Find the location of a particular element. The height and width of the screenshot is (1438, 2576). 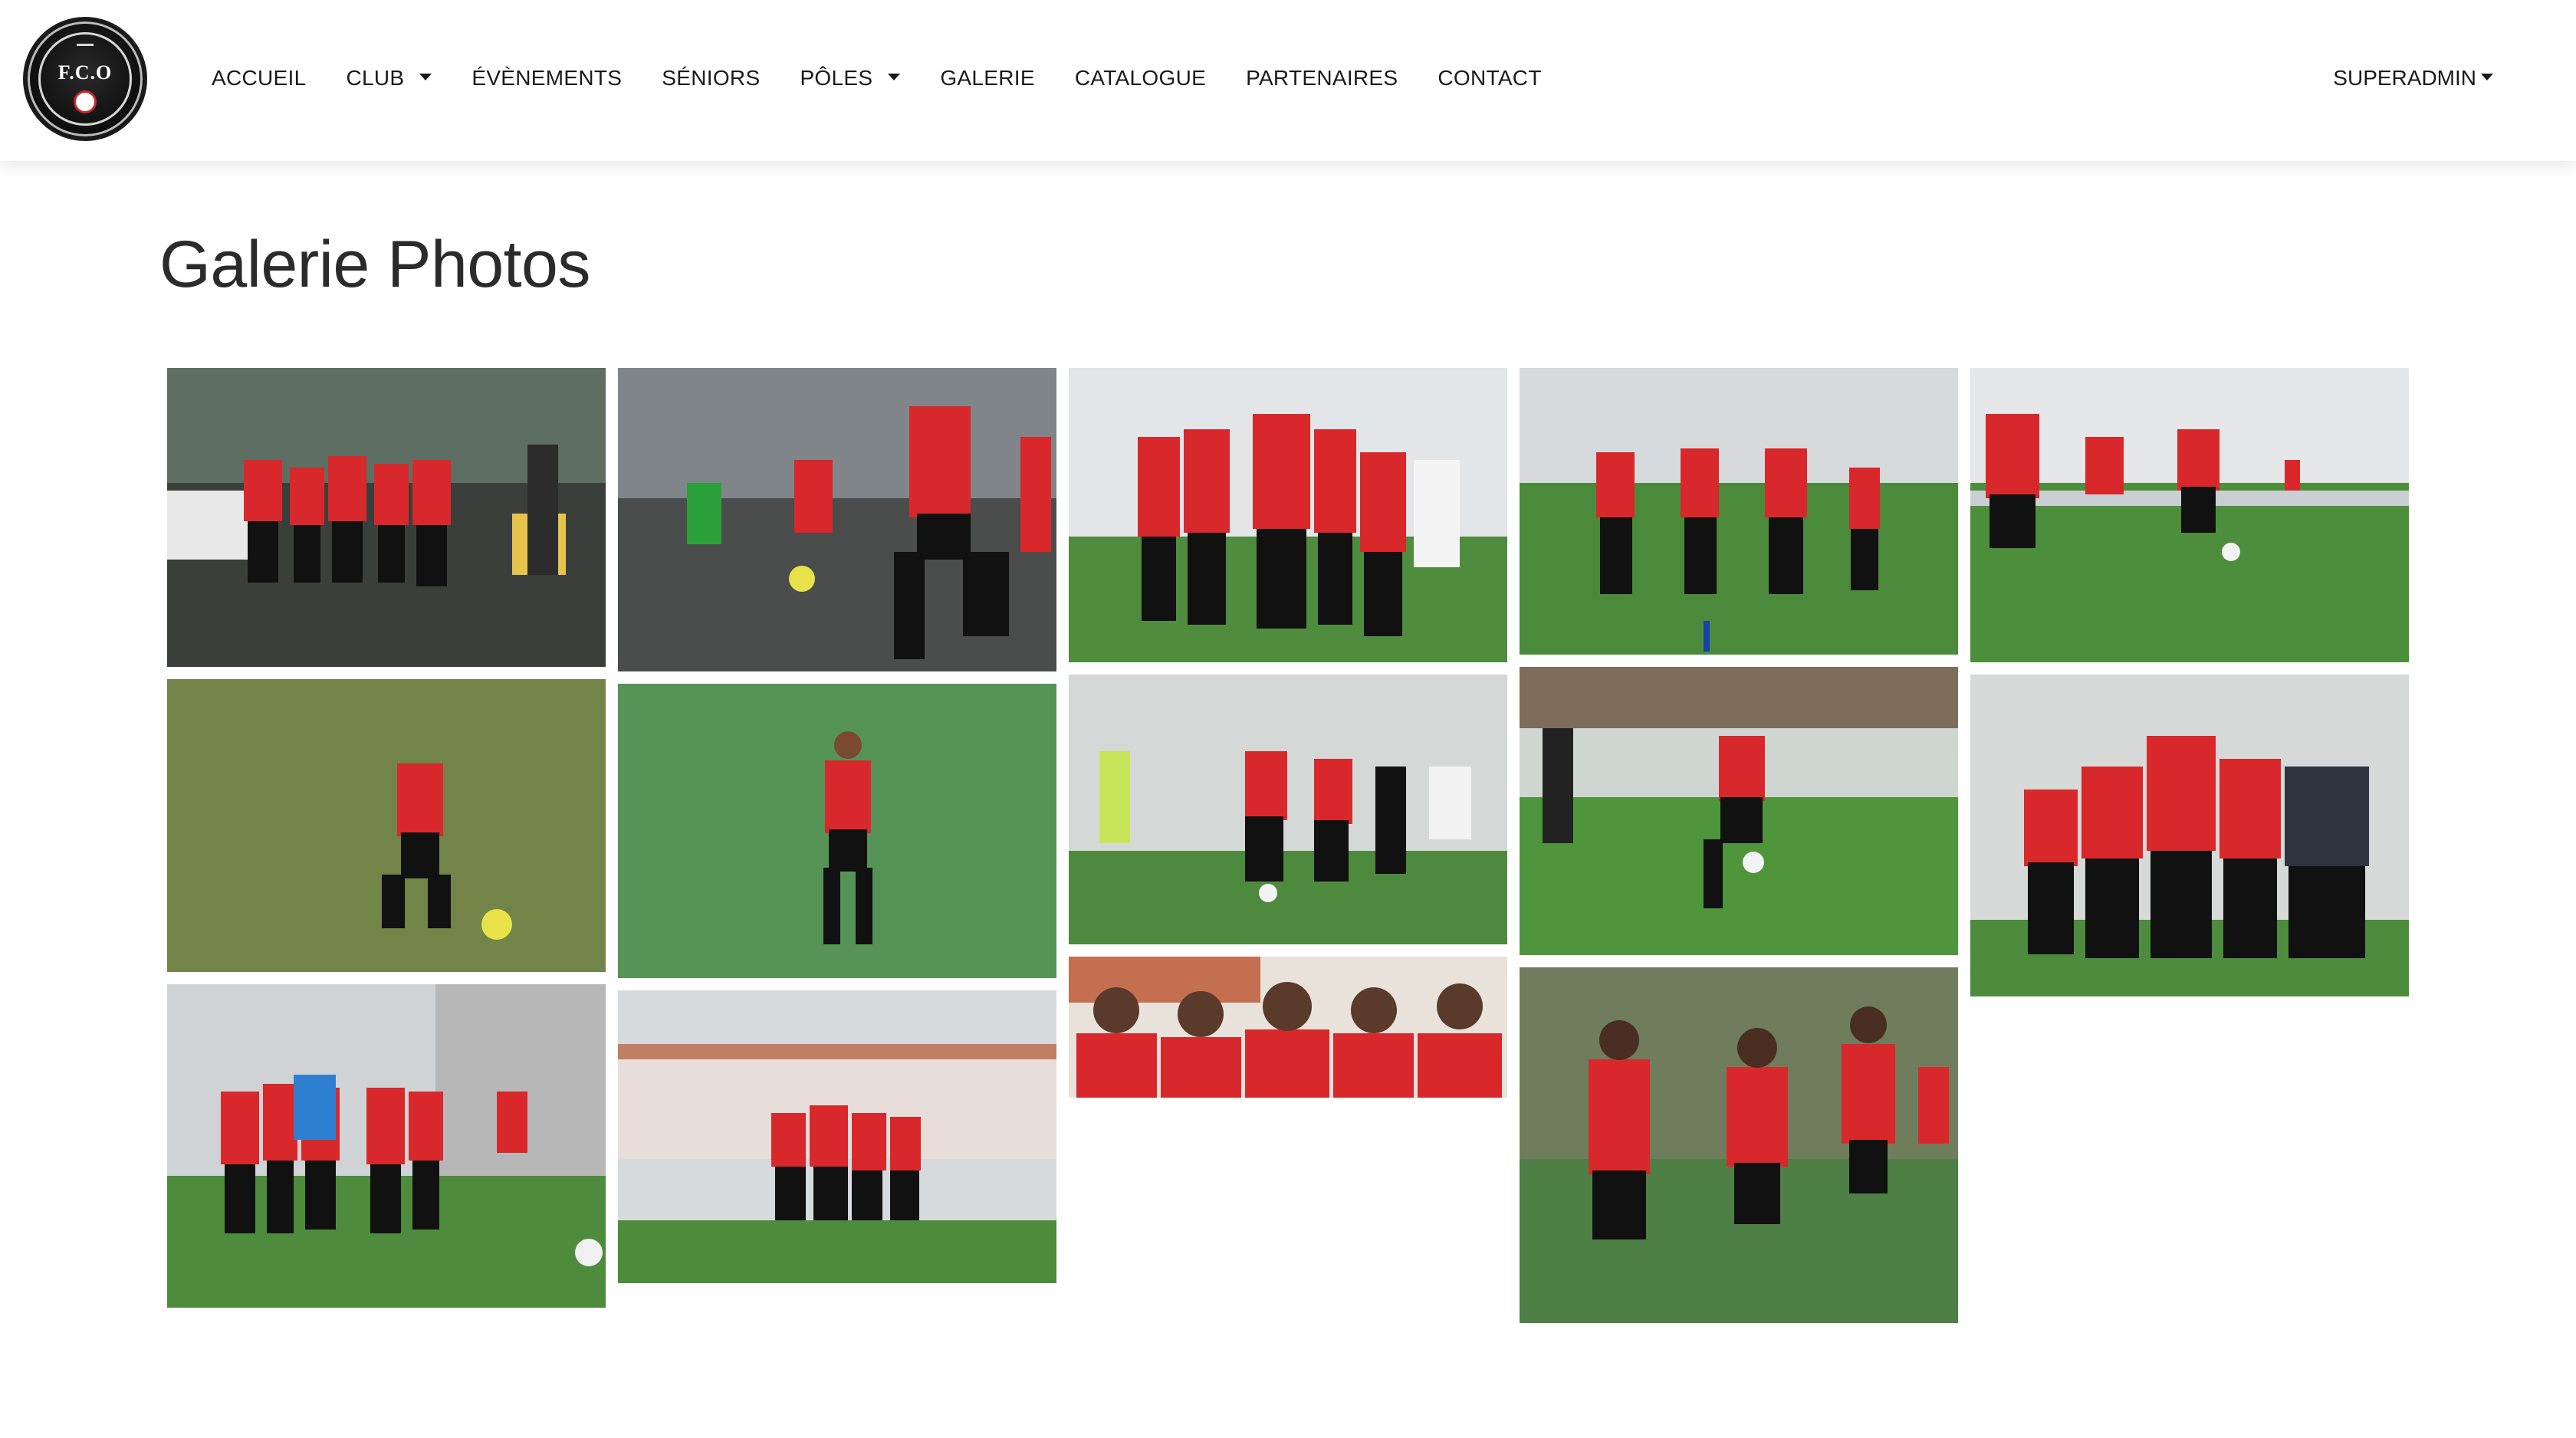

nav-item-poles: Pôles is located at coordinates (850, 78).